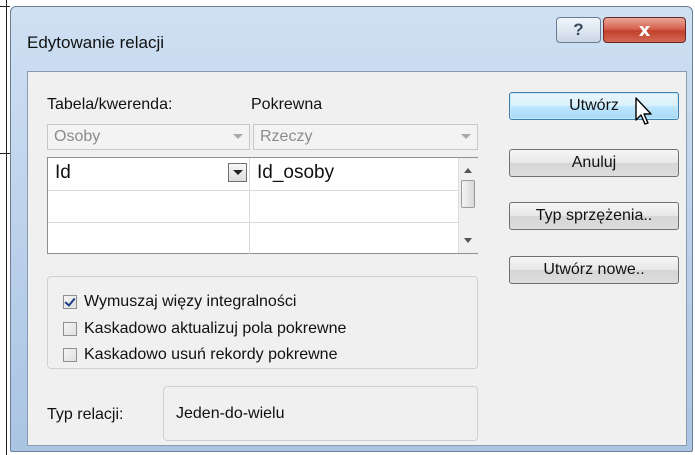  I want to click on table-query-label: Tabela/kwerenda:, so click(110, 104).